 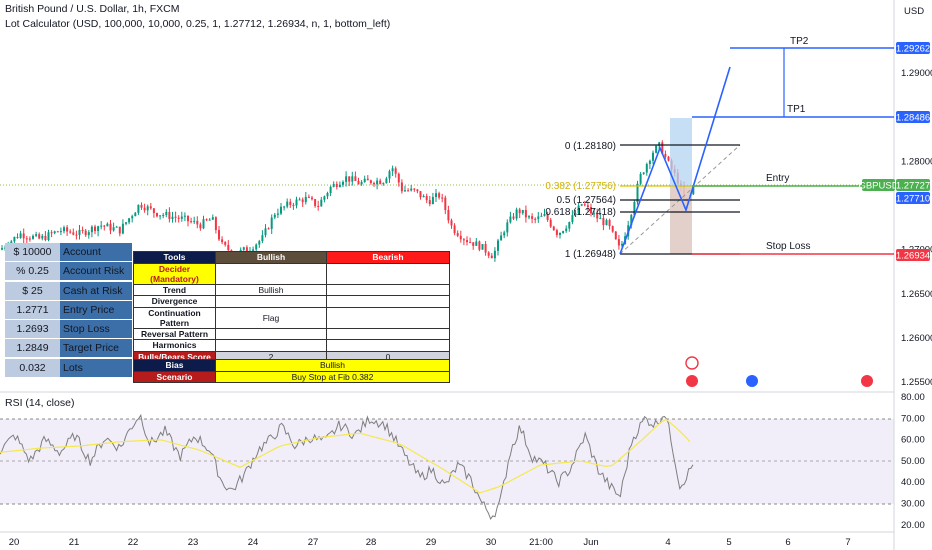 I want to click on rsi-tick: 20.00, so click(x=913, y=525).